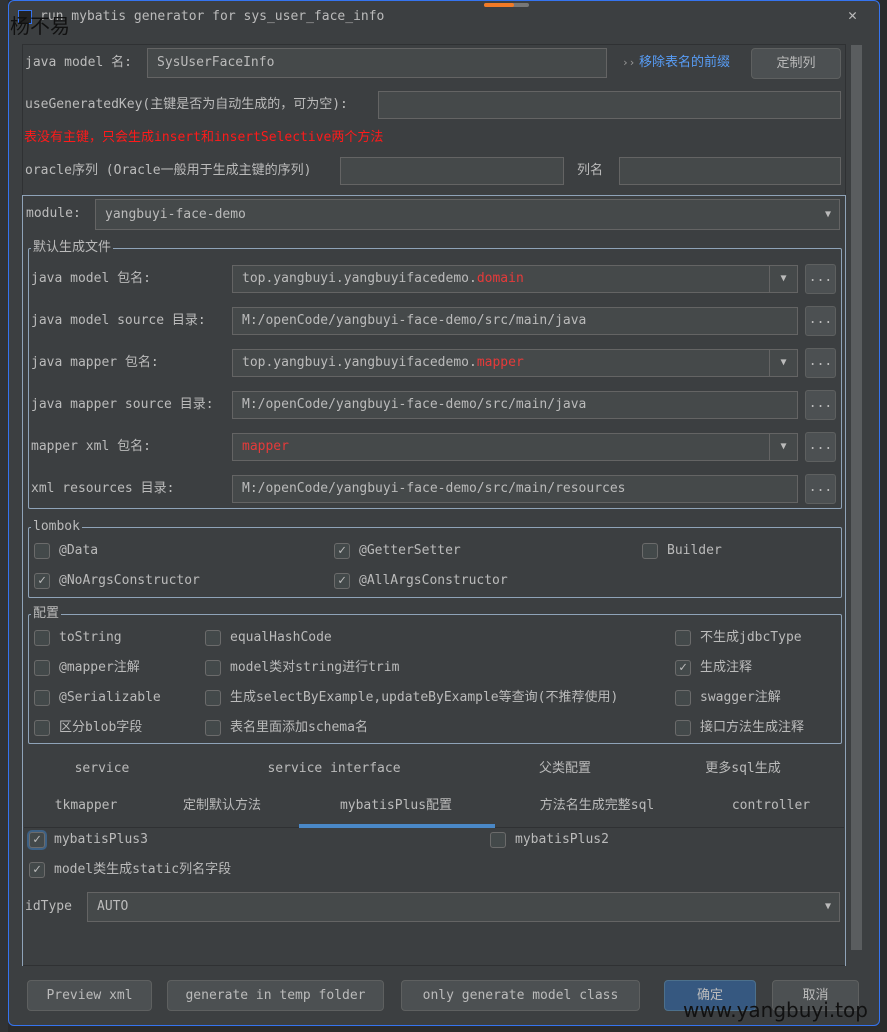  Describe the element at coordinates (129, 580) in the screenshot. I see `lombok-option-label: @NoArgsConstructor` at that location.